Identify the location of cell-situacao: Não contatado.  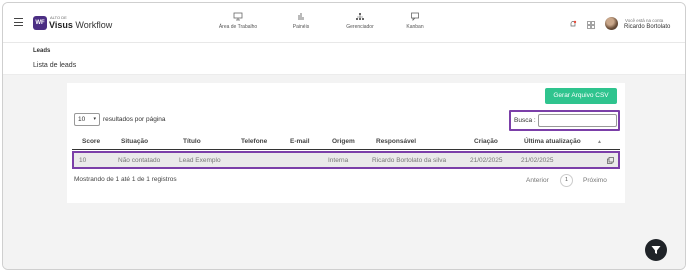
(139, 160).